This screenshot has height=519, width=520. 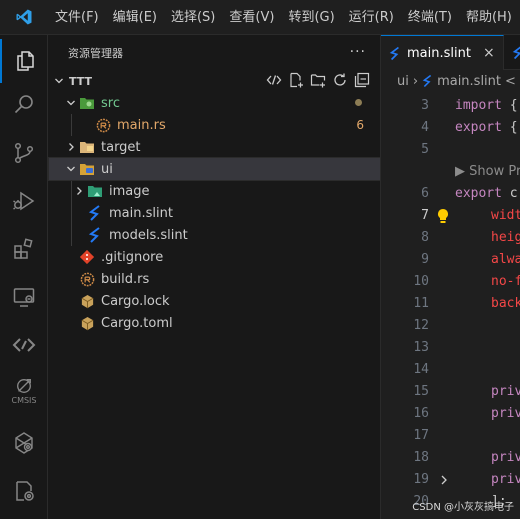 What do you see at coordinates (24, 297) in the screenshot?
I see `remote-explorer-icon` at bounding box center [24, 297].